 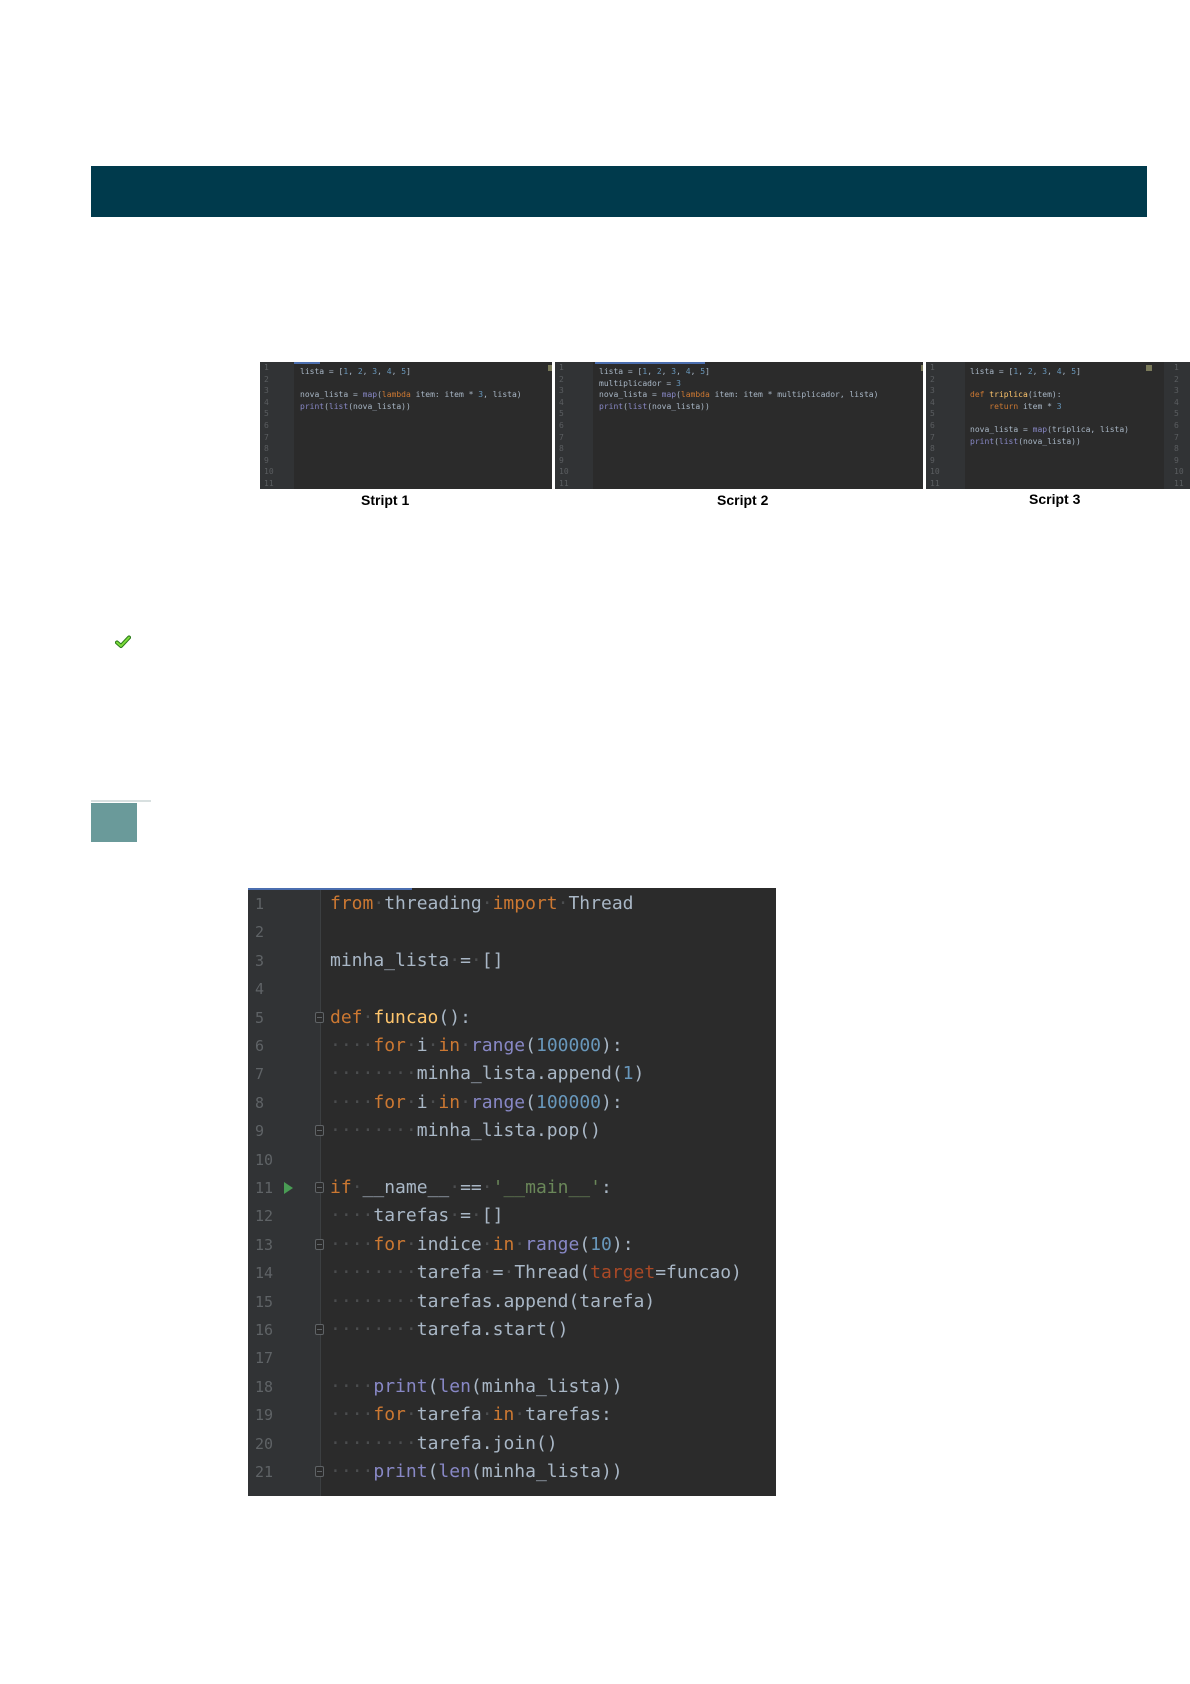 What do you see at coordinates (493, 1301) in the screenshot?
I see `code-line: ········tarefas.append(tarefa)` at bounding box center [493, 1301].